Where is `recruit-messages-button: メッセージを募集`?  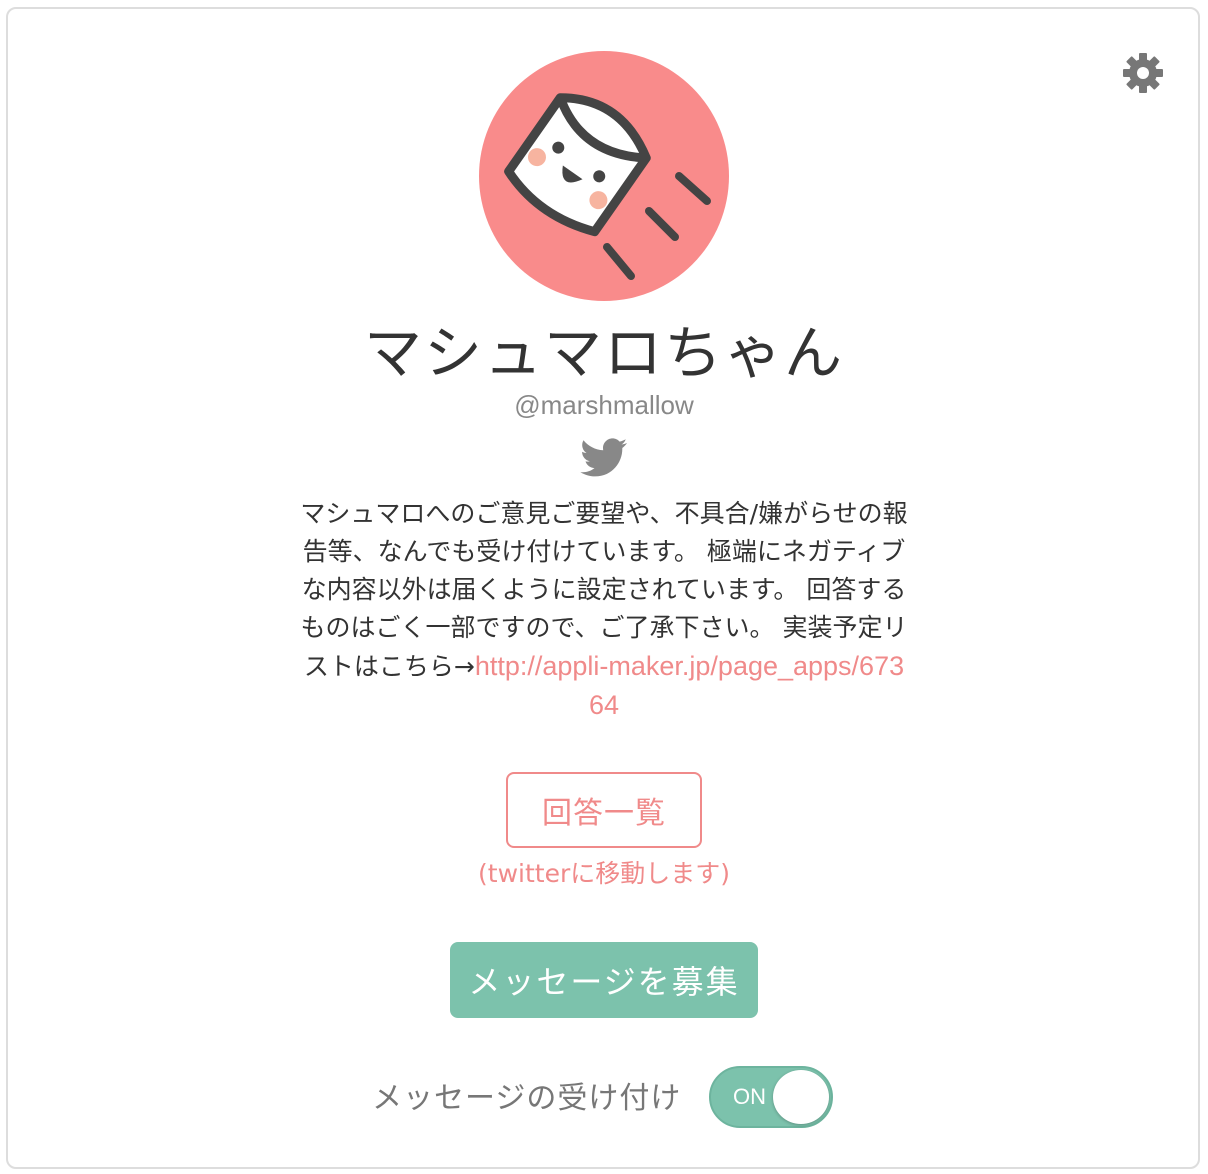 recruit-messages-button: メッセージを募集 is located at coordinates (604, 980).